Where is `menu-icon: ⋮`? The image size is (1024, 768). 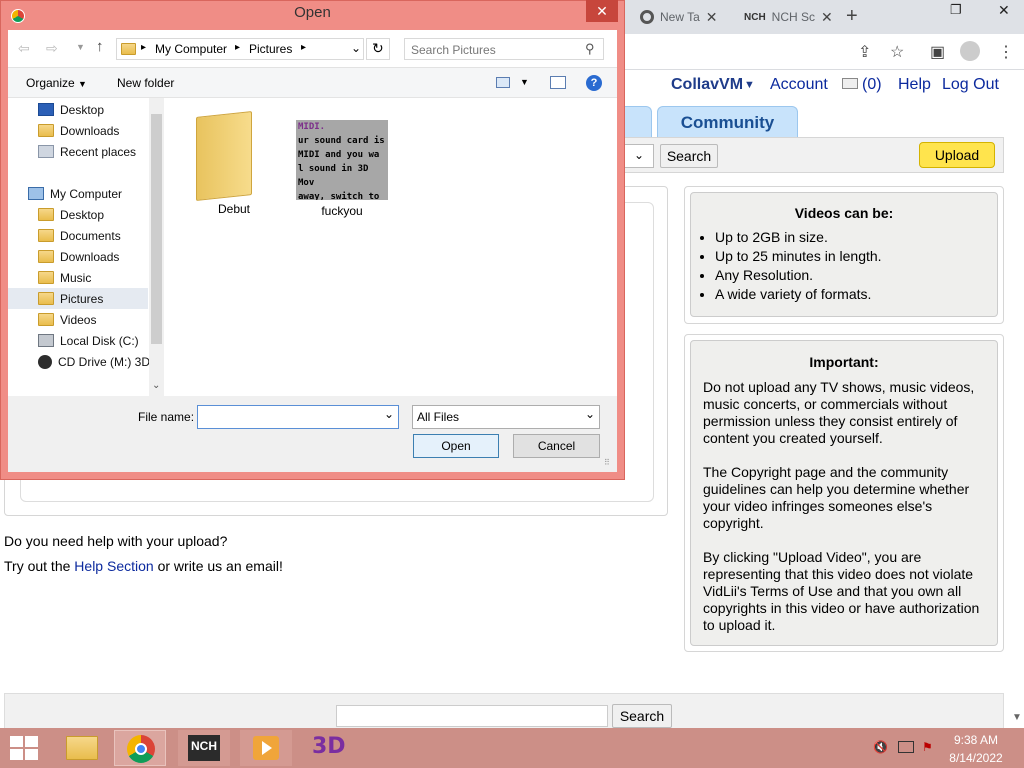
menu-icon: ⋮ is located at coordinates (1006, 52).